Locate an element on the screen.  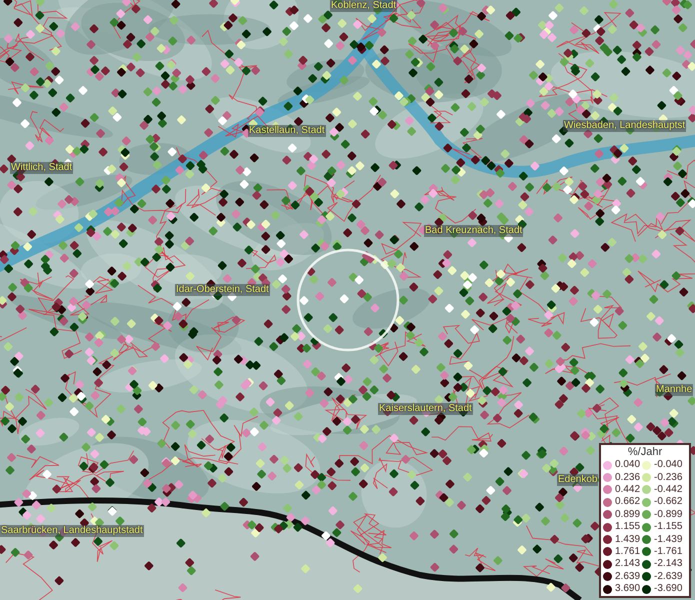
place-label: Kaiserslautern, Stadt is located at coordinates (425, 409).